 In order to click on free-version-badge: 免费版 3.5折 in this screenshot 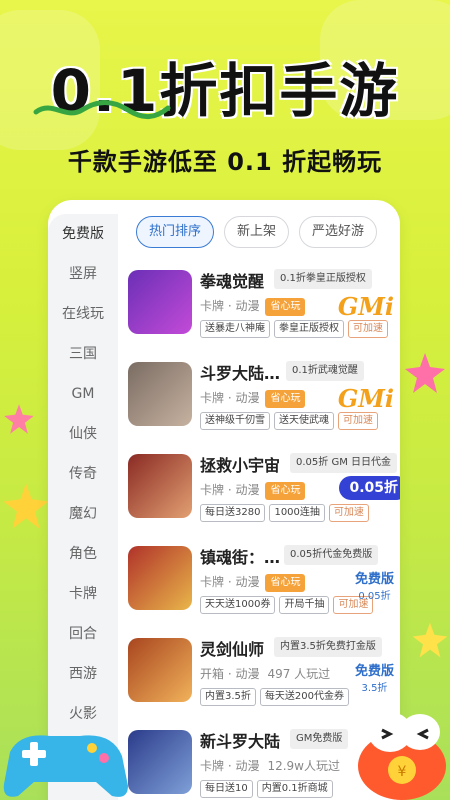, I will do `click(374, 677)`.